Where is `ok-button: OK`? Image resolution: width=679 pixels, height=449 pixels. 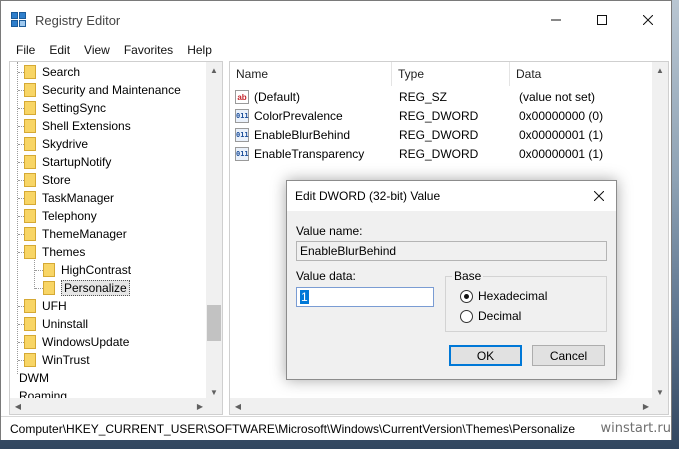
ok-button: OK is located at coordinates (485, 355).